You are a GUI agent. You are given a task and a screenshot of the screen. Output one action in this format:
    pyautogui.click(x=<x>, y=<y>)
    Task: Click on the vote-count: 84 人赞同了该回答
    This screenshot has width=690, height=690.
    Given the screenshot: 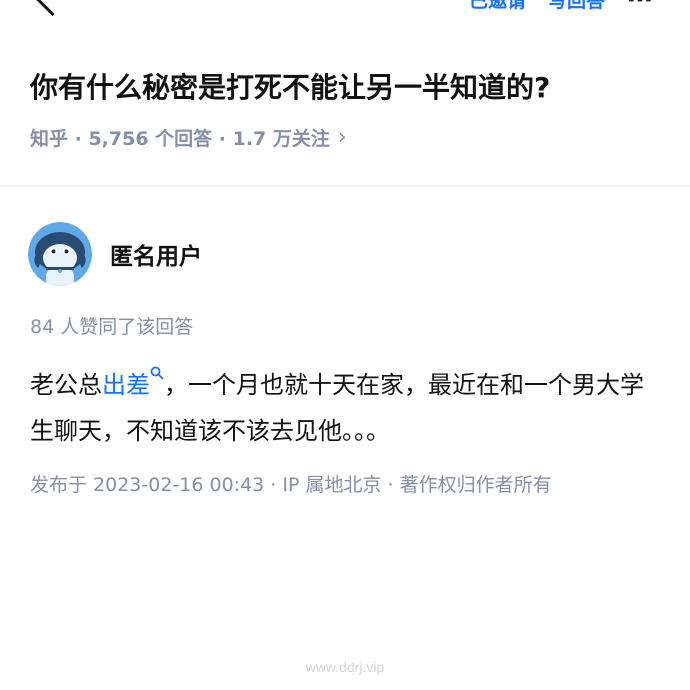 What is the action you would take?
    pyautogui.click(x=112, y=327)
    